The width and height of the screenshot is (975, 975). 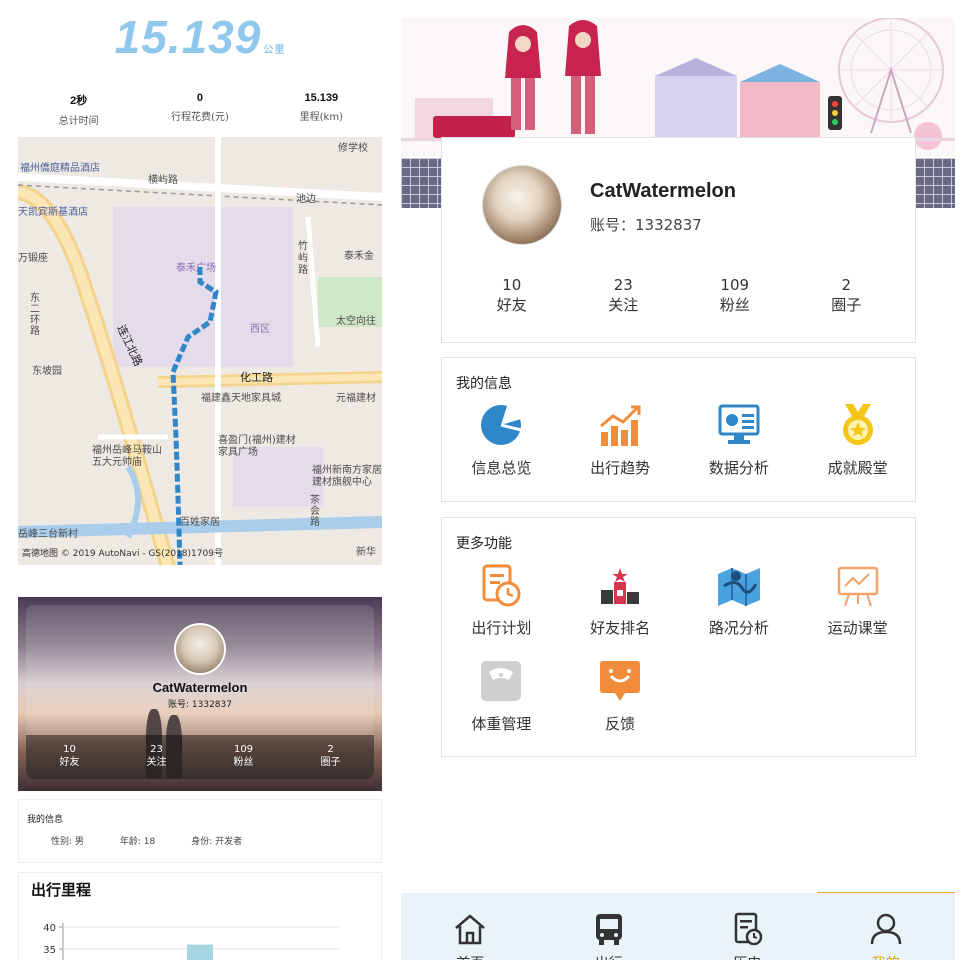 I want to click on account-id: 账号: 1332837, so click(x=200, y=705).